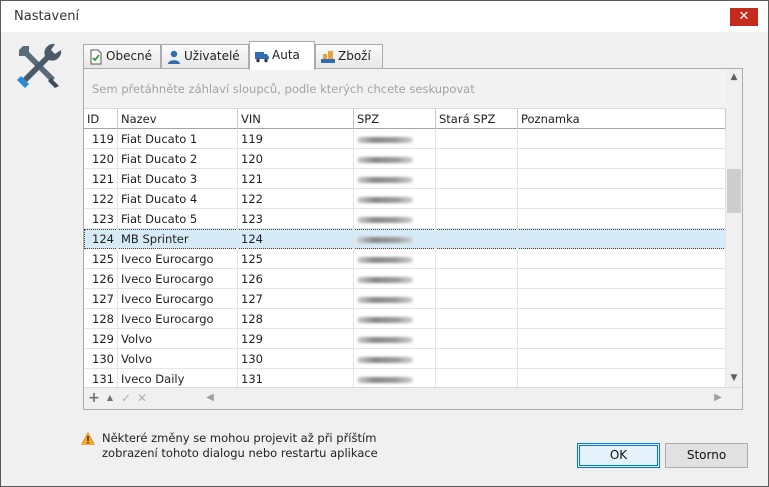 This screenshot has width=769, height=487. I want to click on cell-id: 119, so click(101, 139).